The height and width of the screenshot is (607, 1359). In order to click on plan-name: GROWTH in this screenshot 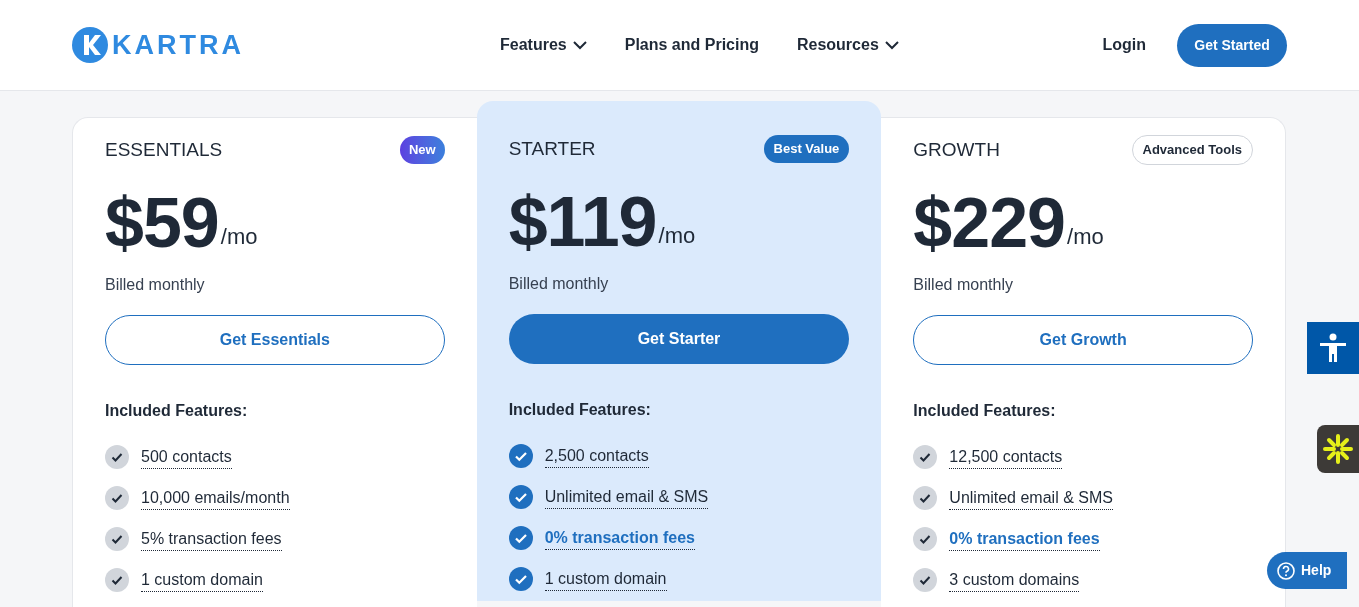, I will do `click(956, 149)`.